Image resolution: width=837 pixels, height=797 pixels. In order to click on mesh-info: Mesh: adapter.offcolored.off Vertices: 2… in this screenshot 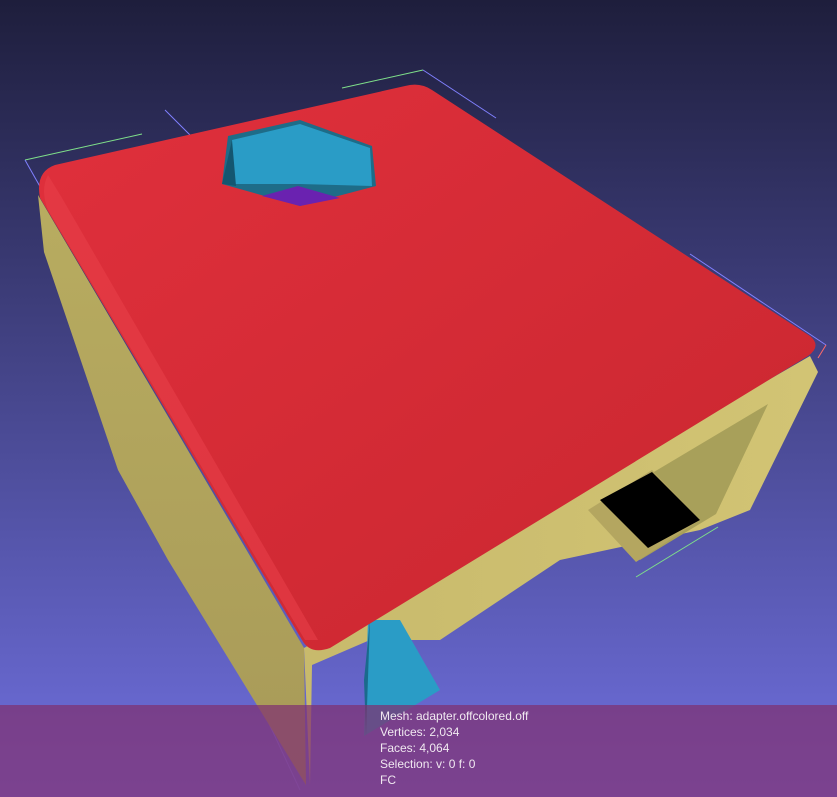, I will do `click(454, 748)`.